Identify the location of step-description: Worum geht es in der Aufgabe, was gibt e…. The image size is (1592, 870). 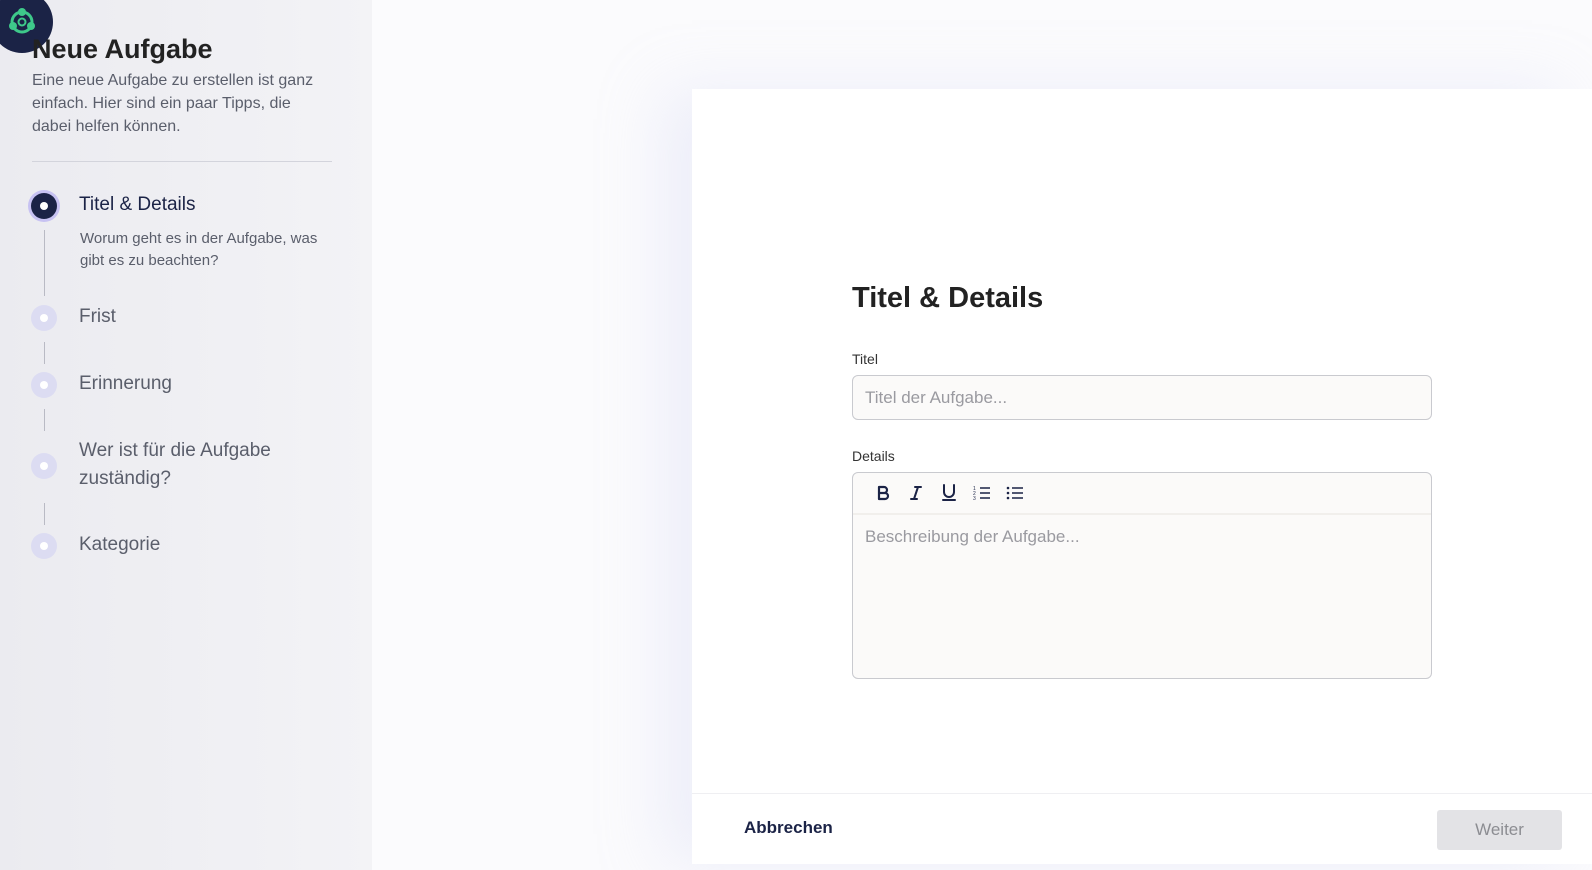
(199, 249).